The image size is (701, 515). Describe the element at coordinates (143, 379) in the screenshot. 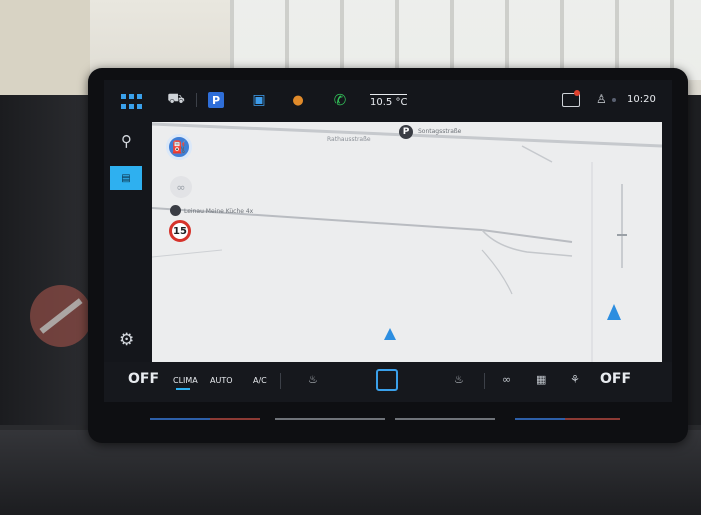

I see `left-temperature-button: OFF` at that location.